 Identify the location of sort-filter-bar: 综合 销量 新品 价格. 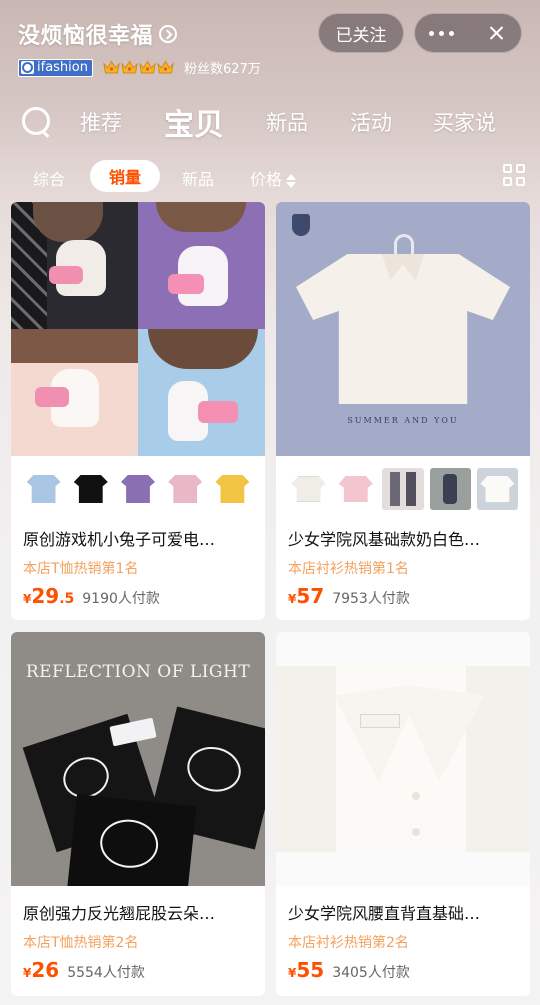
(270, 176).